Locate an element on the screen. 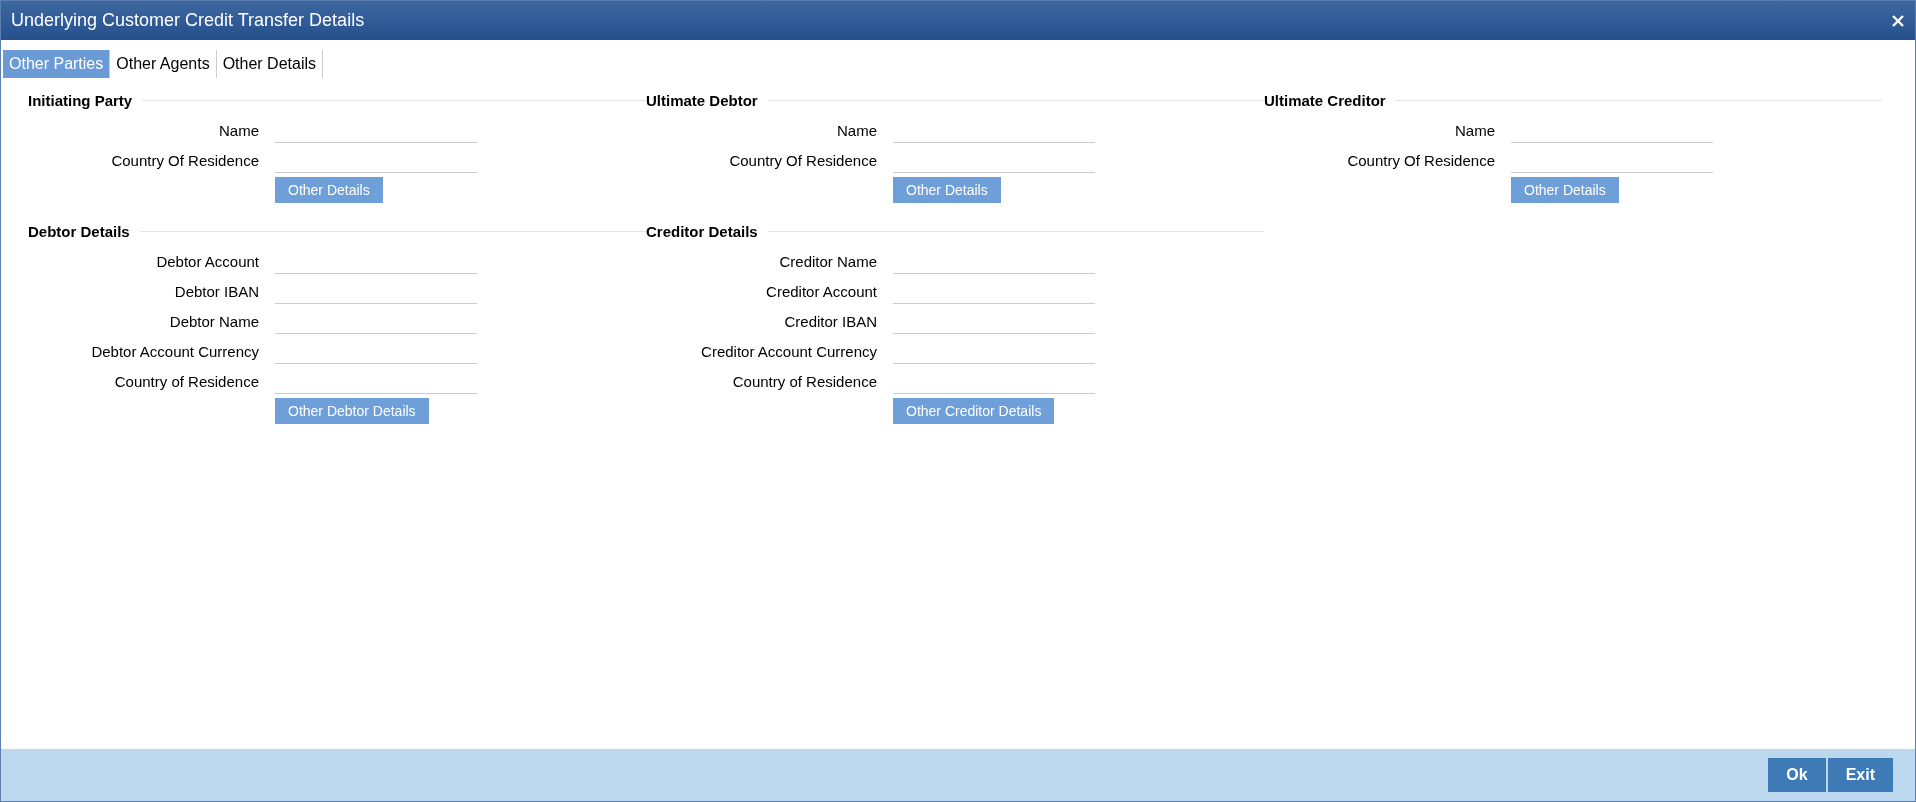 The height and width of the screenshot is (802, 1916). footer-button: Exit is located at coordinates (1860, 775).